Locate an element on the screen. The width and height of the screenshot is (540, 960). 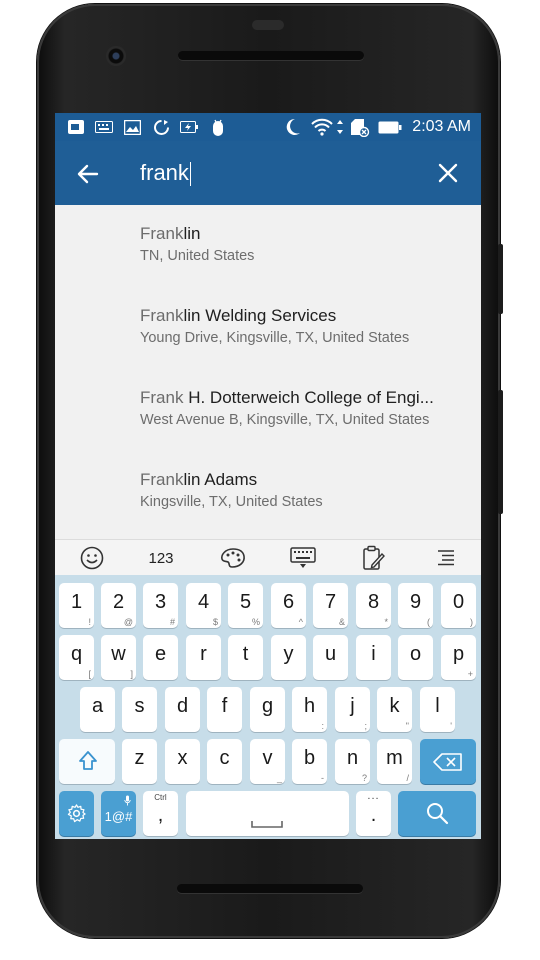
shift-arrow-icon is located at coordinates (88, 760).